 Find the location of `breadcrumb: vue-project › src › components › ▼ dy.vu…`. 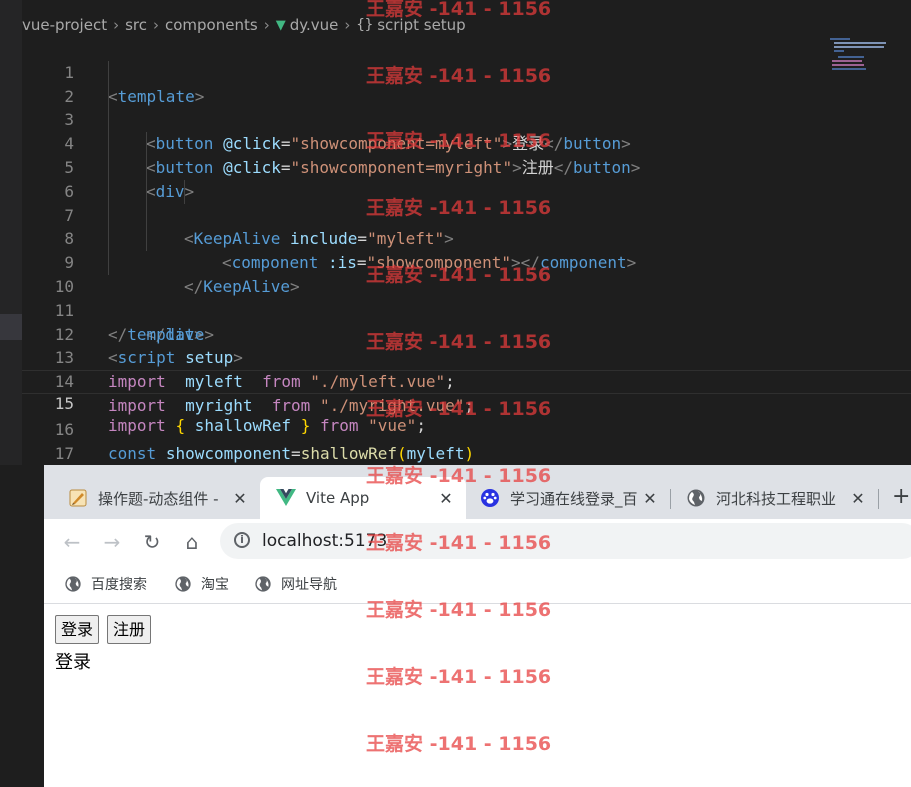

breadcrumb: vue-project › src › components › ▼ dy.vu… is located at coordinates (244, 25).